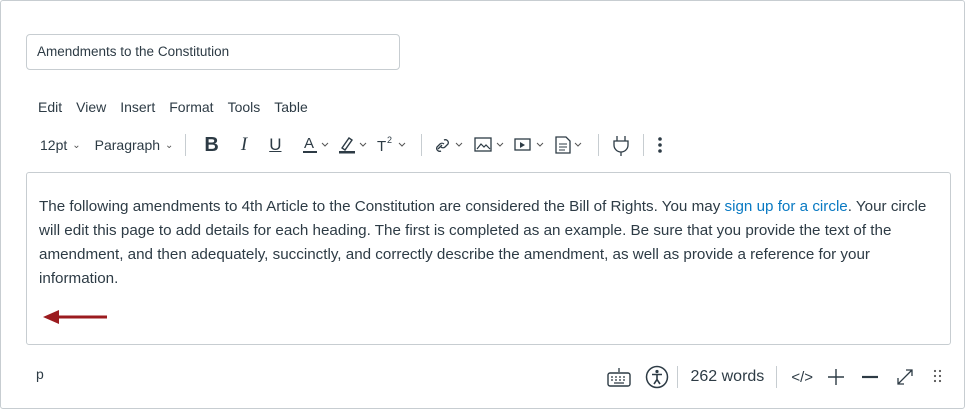 The height and width of the screenshot is (409, 965). What do you see at coordinates (491, 145) in the screenshot?
I see `image-icon` at bounding box center [491, 145].